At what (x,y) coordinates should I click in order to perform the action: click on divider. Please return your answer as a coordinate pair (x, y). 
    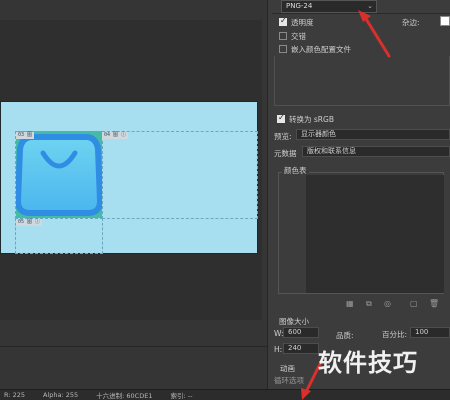
    Looking at the image, I should click on (134, 346).